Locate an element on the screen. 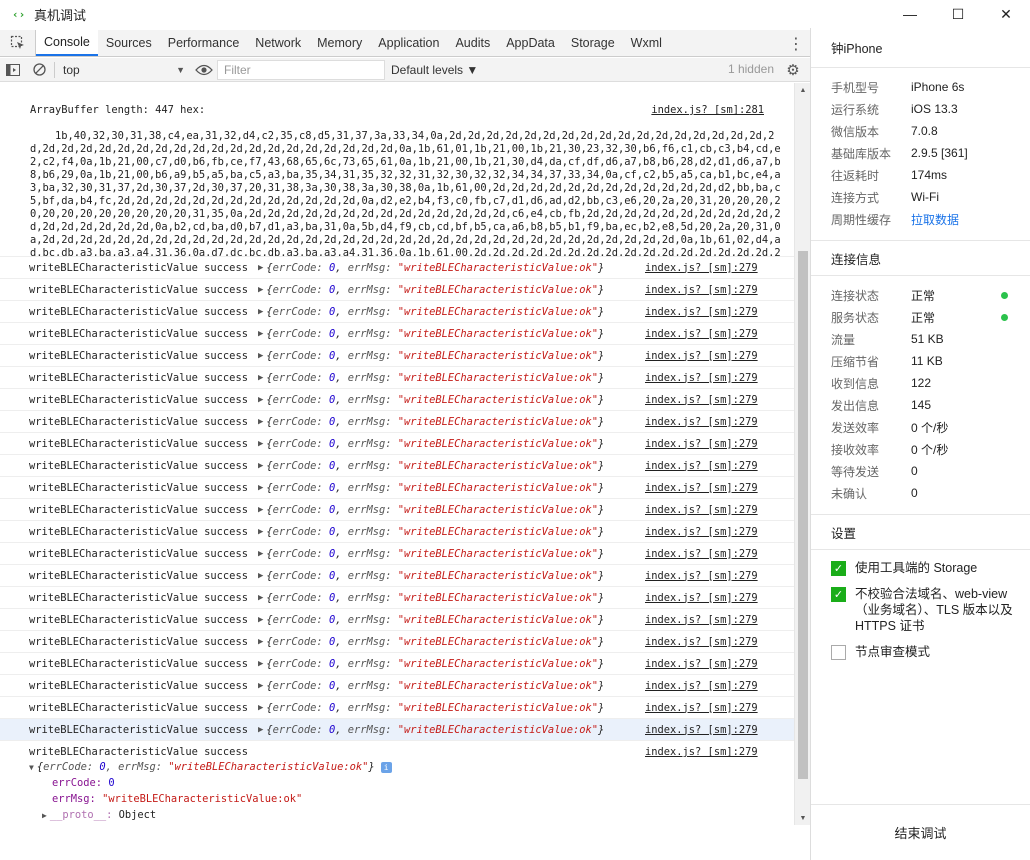 The height and width of the screenshot is (860, 1030). sidebar-toggle-button is located at coordinates (13, 70).